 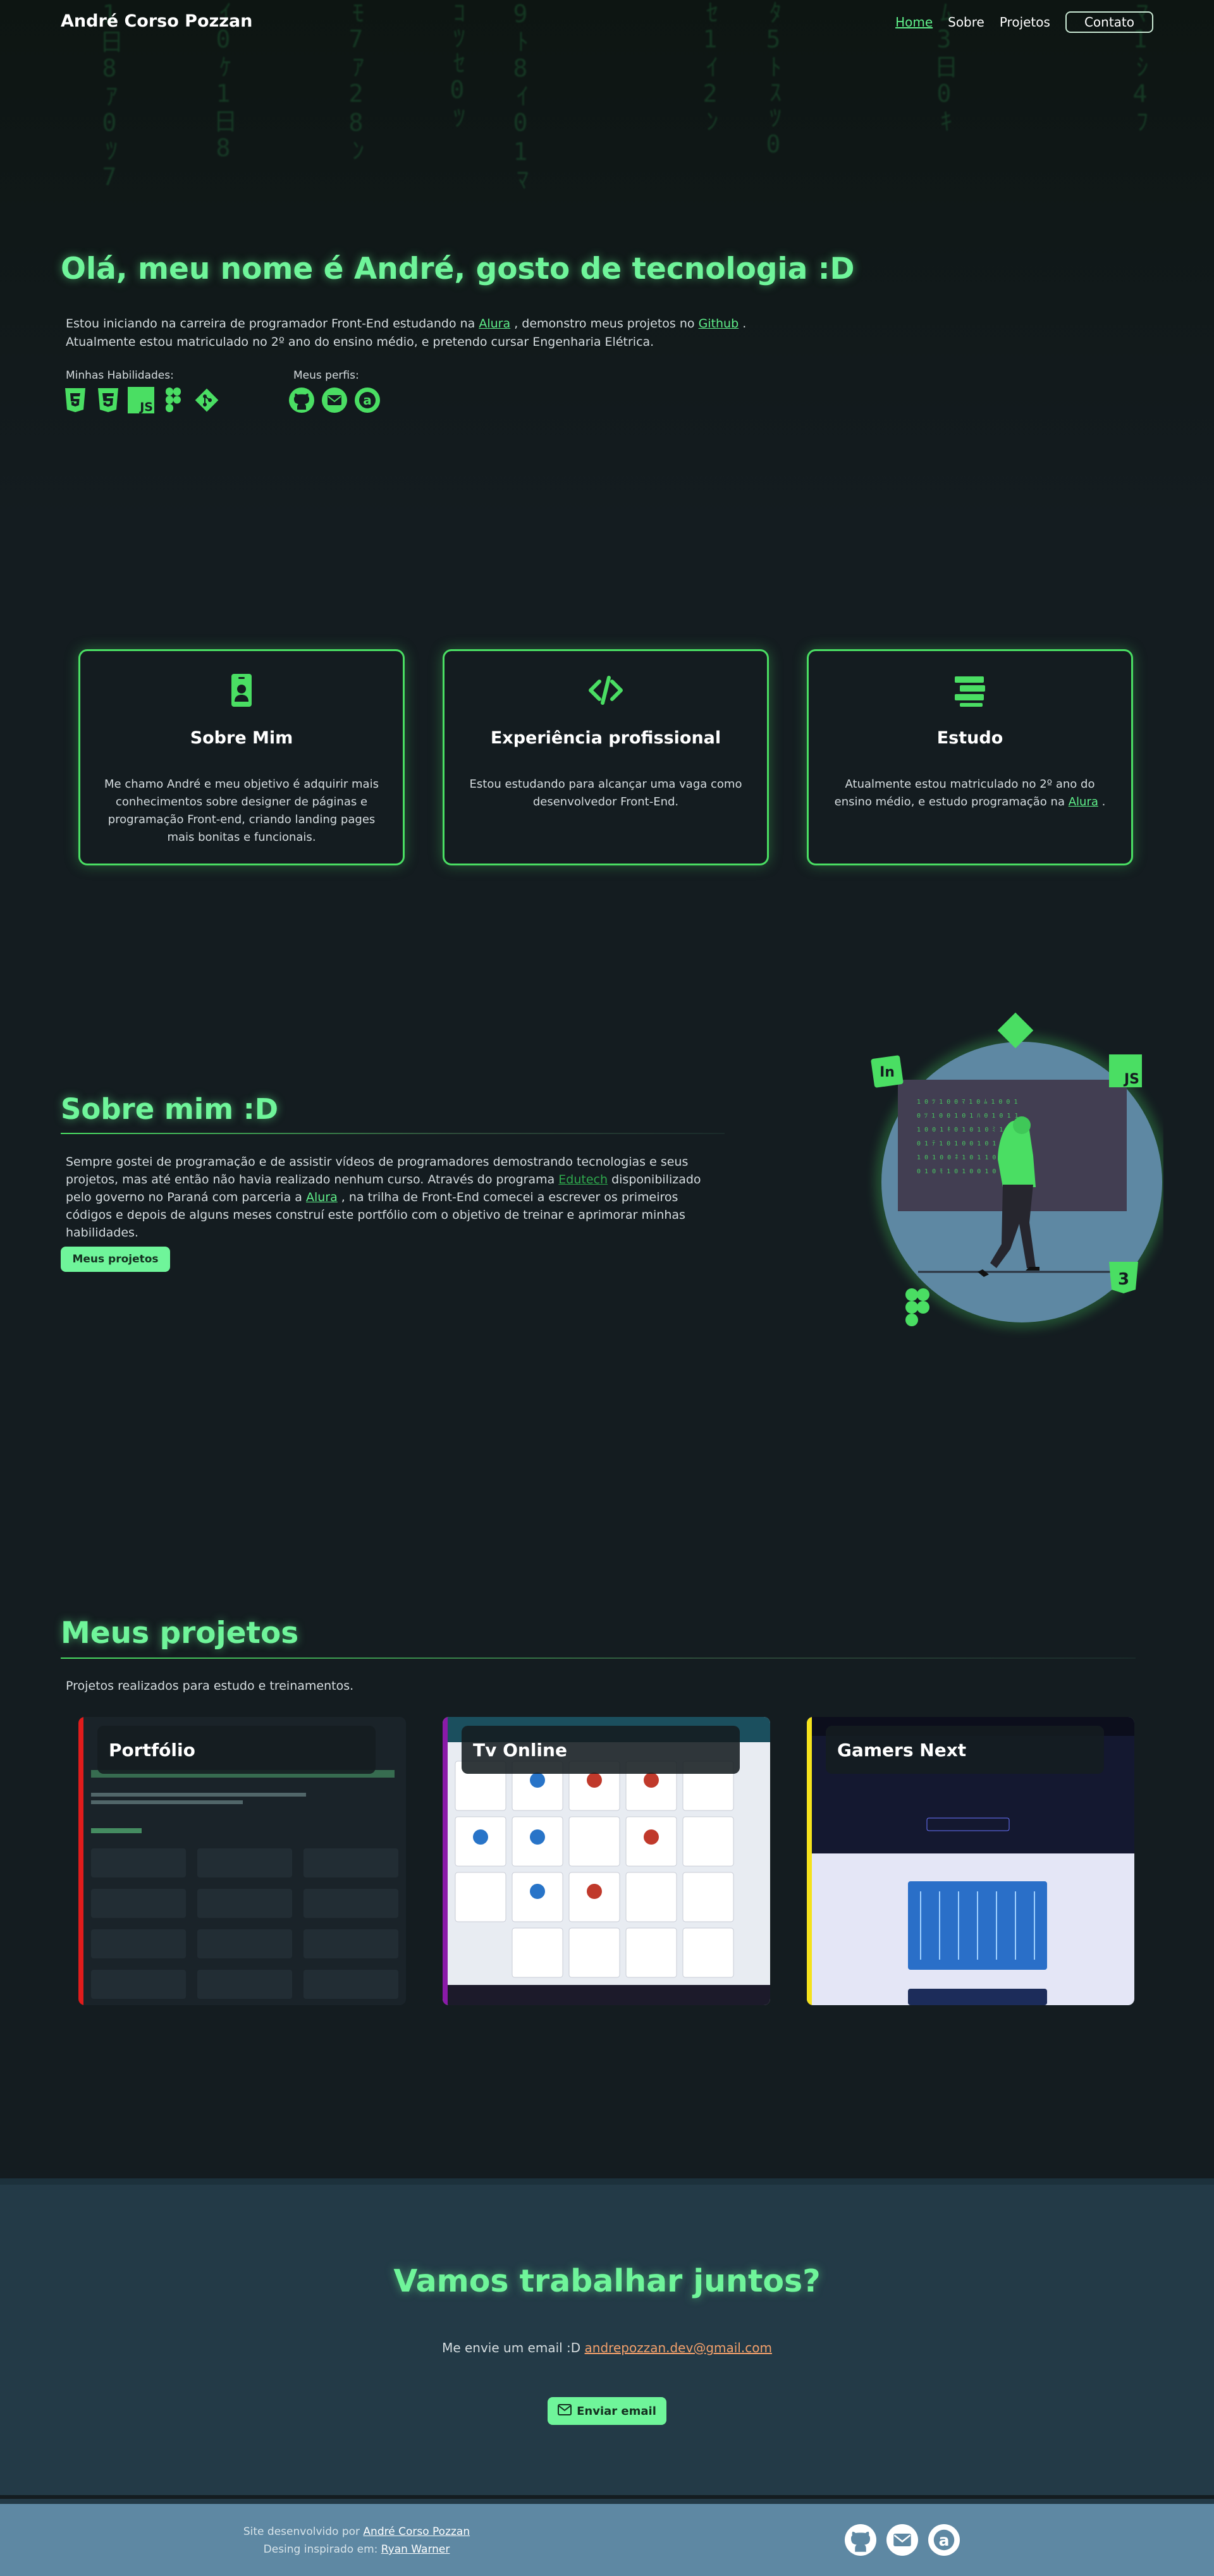 I want to click on projects-divider, so click(x=598, y=1658).